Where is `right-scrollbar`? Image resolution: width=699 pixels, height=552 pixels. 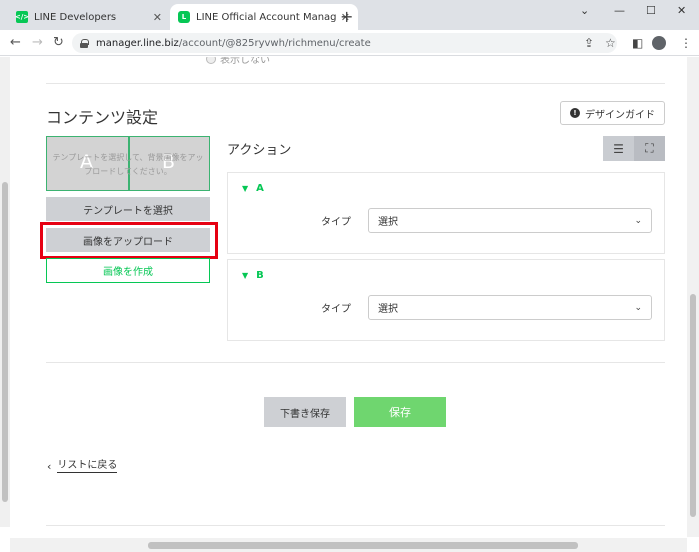
right-scrollbar is located at coordinates (693, 297).